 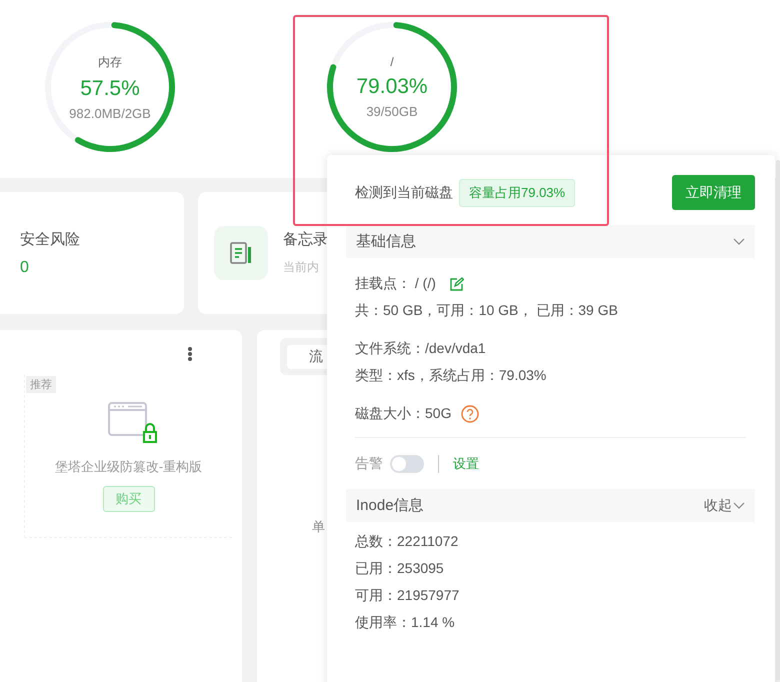 What do you see at coordinates (457, 283) in the screenshot?
I see `edit-icon` at bounding box center [457, 283].